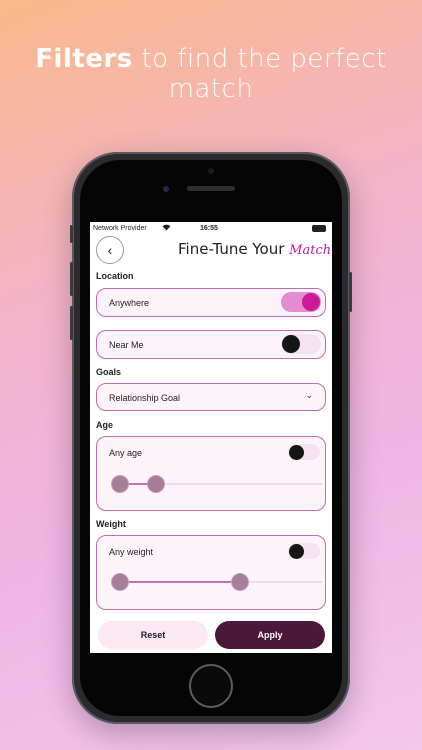 Image resolution: width=422 pixels, height=750 pixels. What do you see at coordinates (234, 249) in the screenshot?
I see `page-title-text: Fine-Tune Your` at bounding box center [234, 249].